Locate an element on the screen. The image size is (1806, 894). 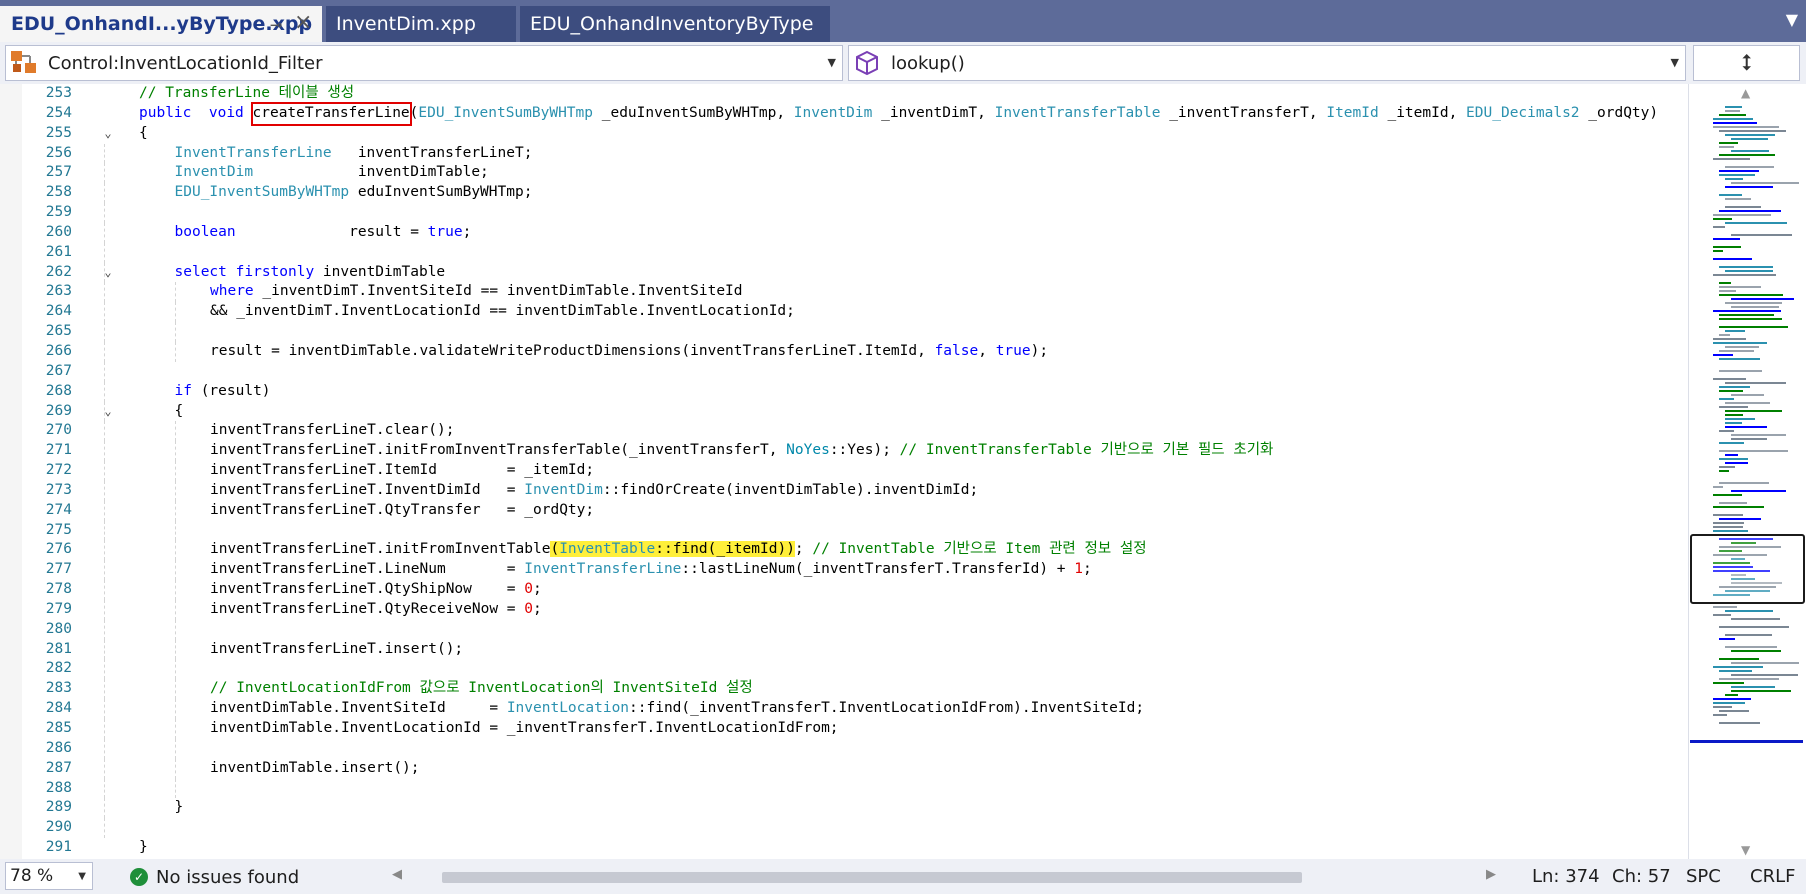
zoom-dropdown: 78 % ▼ is located at coordinates (49, 876).